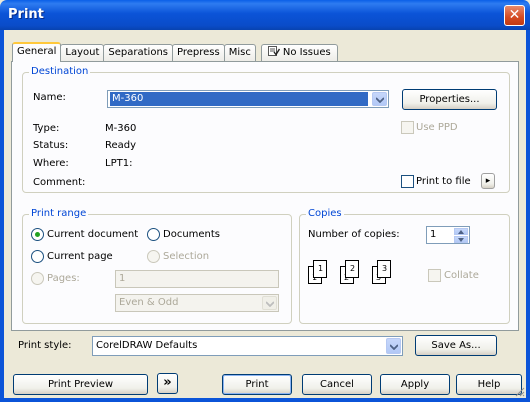 The height and width of the screenshot is (402, 530). Describe the element at coordinates (59, 214) in the screenshot. I see `print-range-legend: Print range` at that location.